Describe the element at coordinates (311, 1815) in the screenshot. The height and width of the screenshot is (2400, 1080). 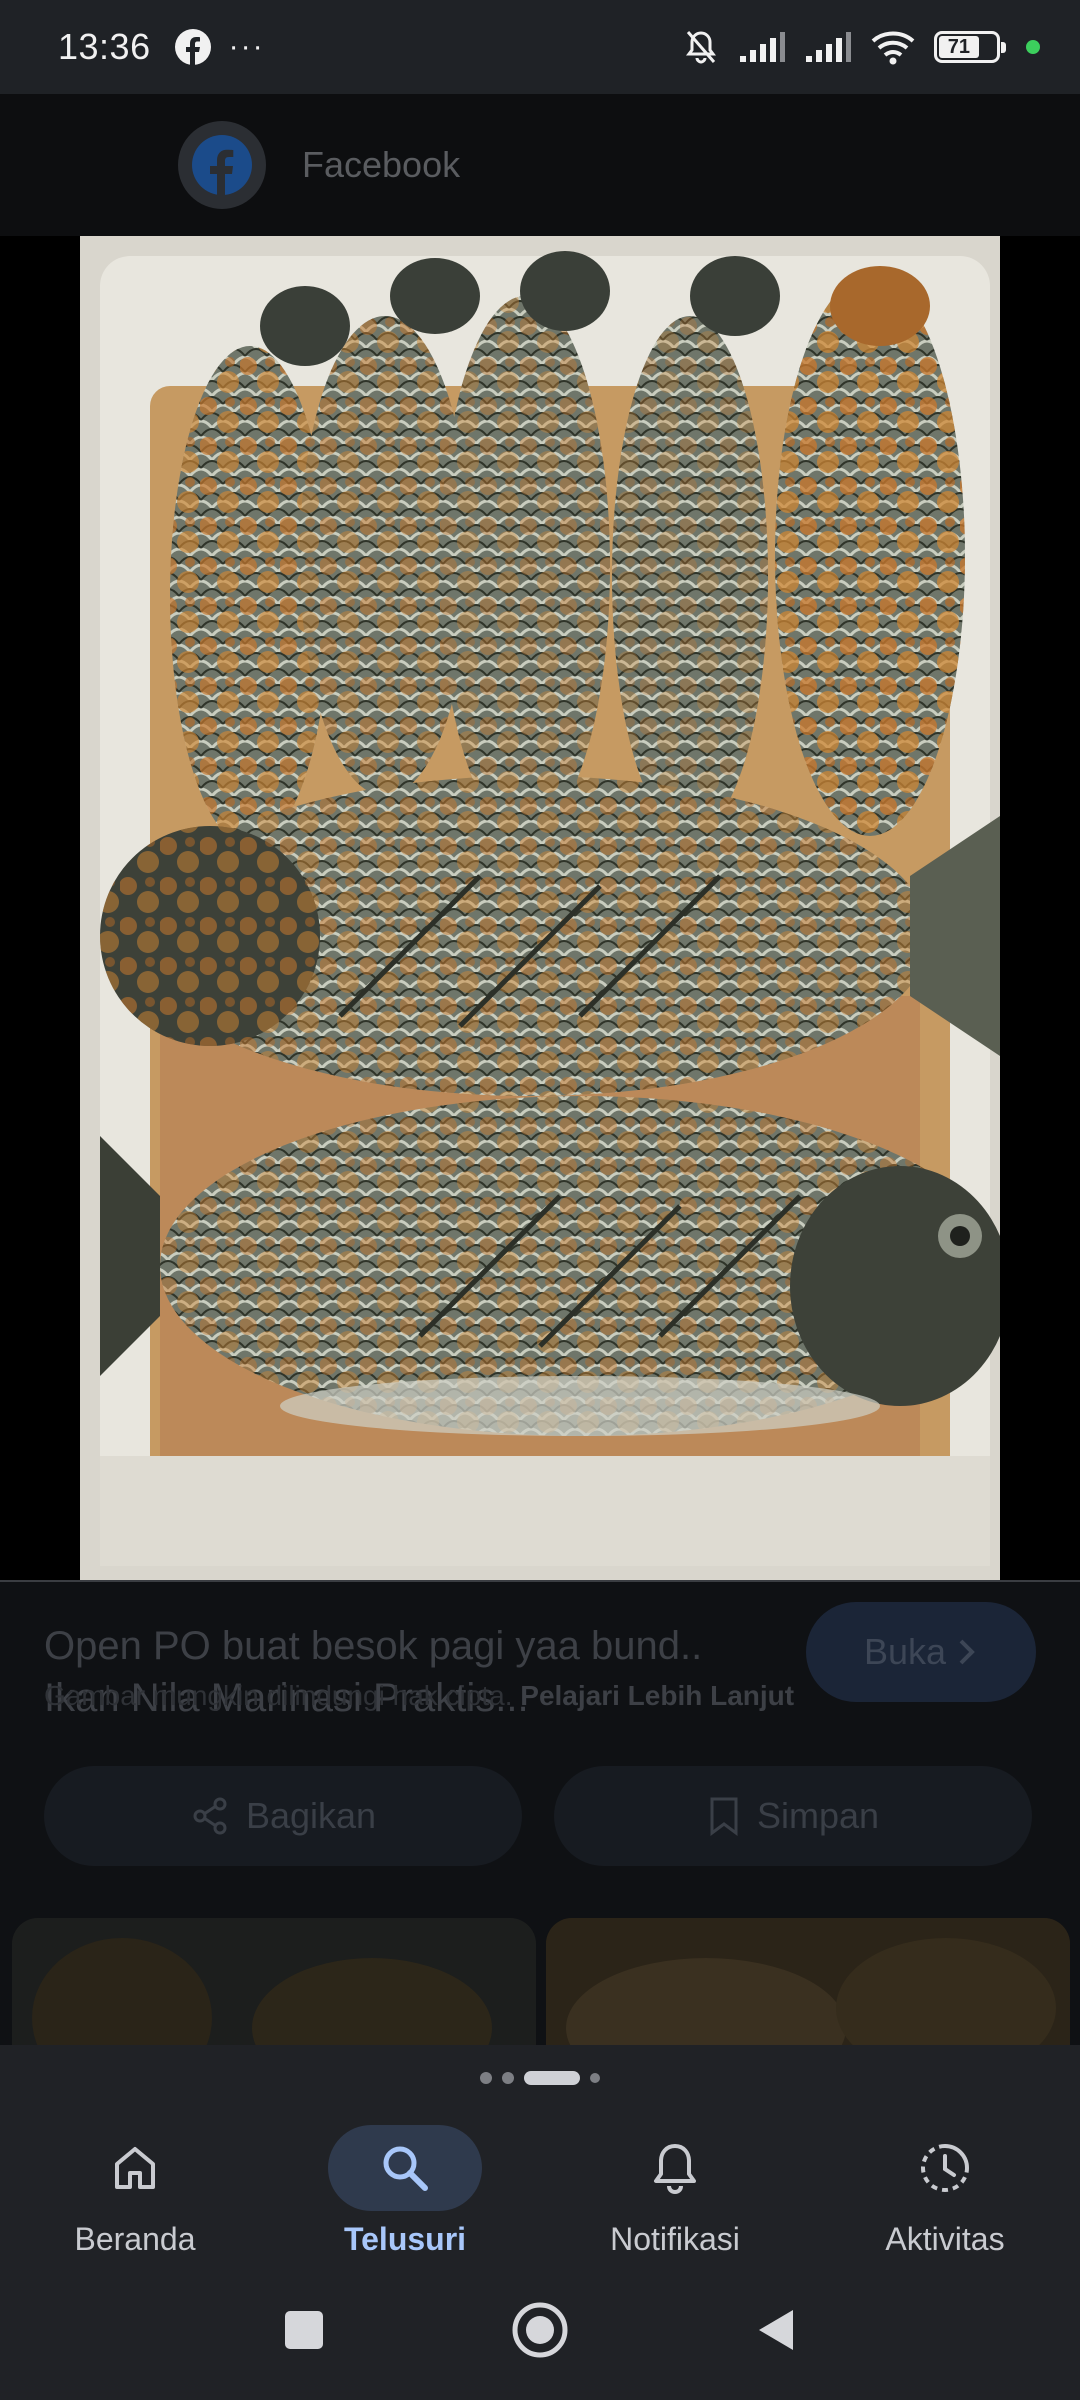
I see `share-label: Bagikan` at that location.